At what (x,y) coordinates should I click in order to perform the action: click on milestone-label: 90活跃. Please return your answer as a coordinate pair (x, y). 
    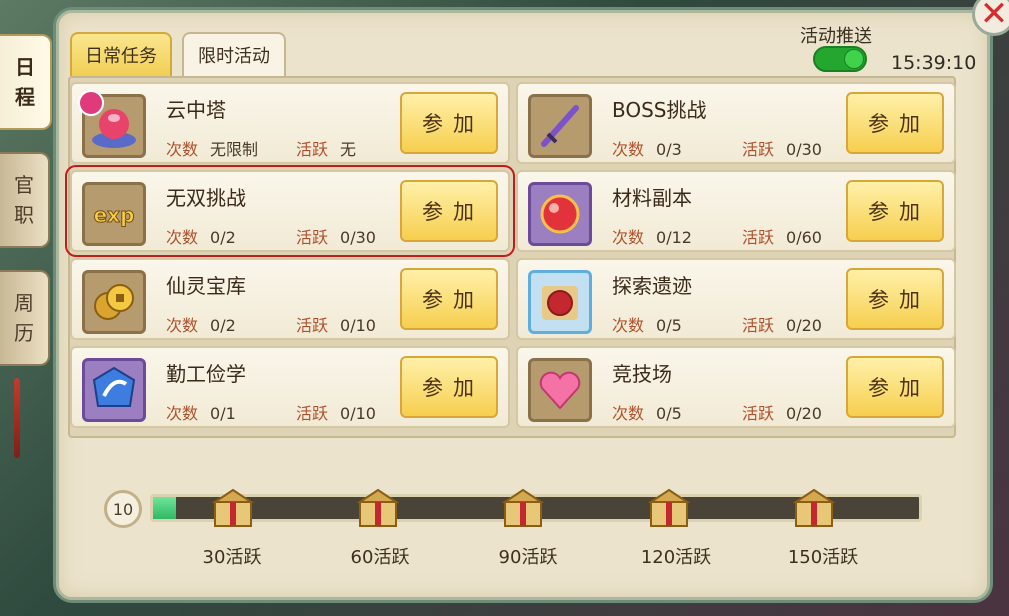
    Looking at the image, I should click on (528, 557).